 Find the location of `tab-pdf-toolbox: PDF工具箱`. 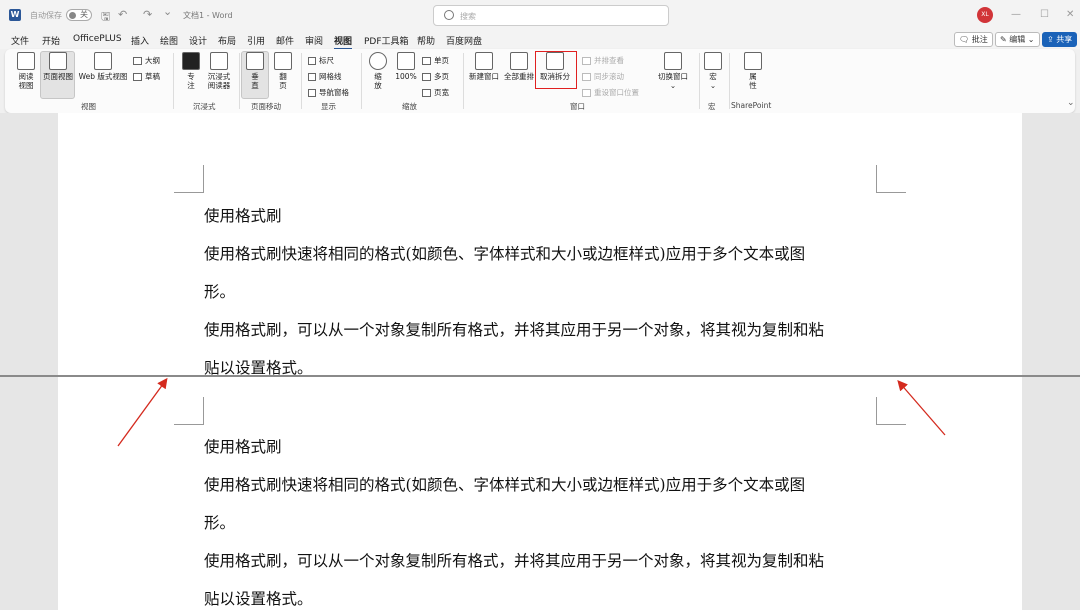

tab-pdf-toolbox: PDF工具箱 is located at coordinates (386, 40).